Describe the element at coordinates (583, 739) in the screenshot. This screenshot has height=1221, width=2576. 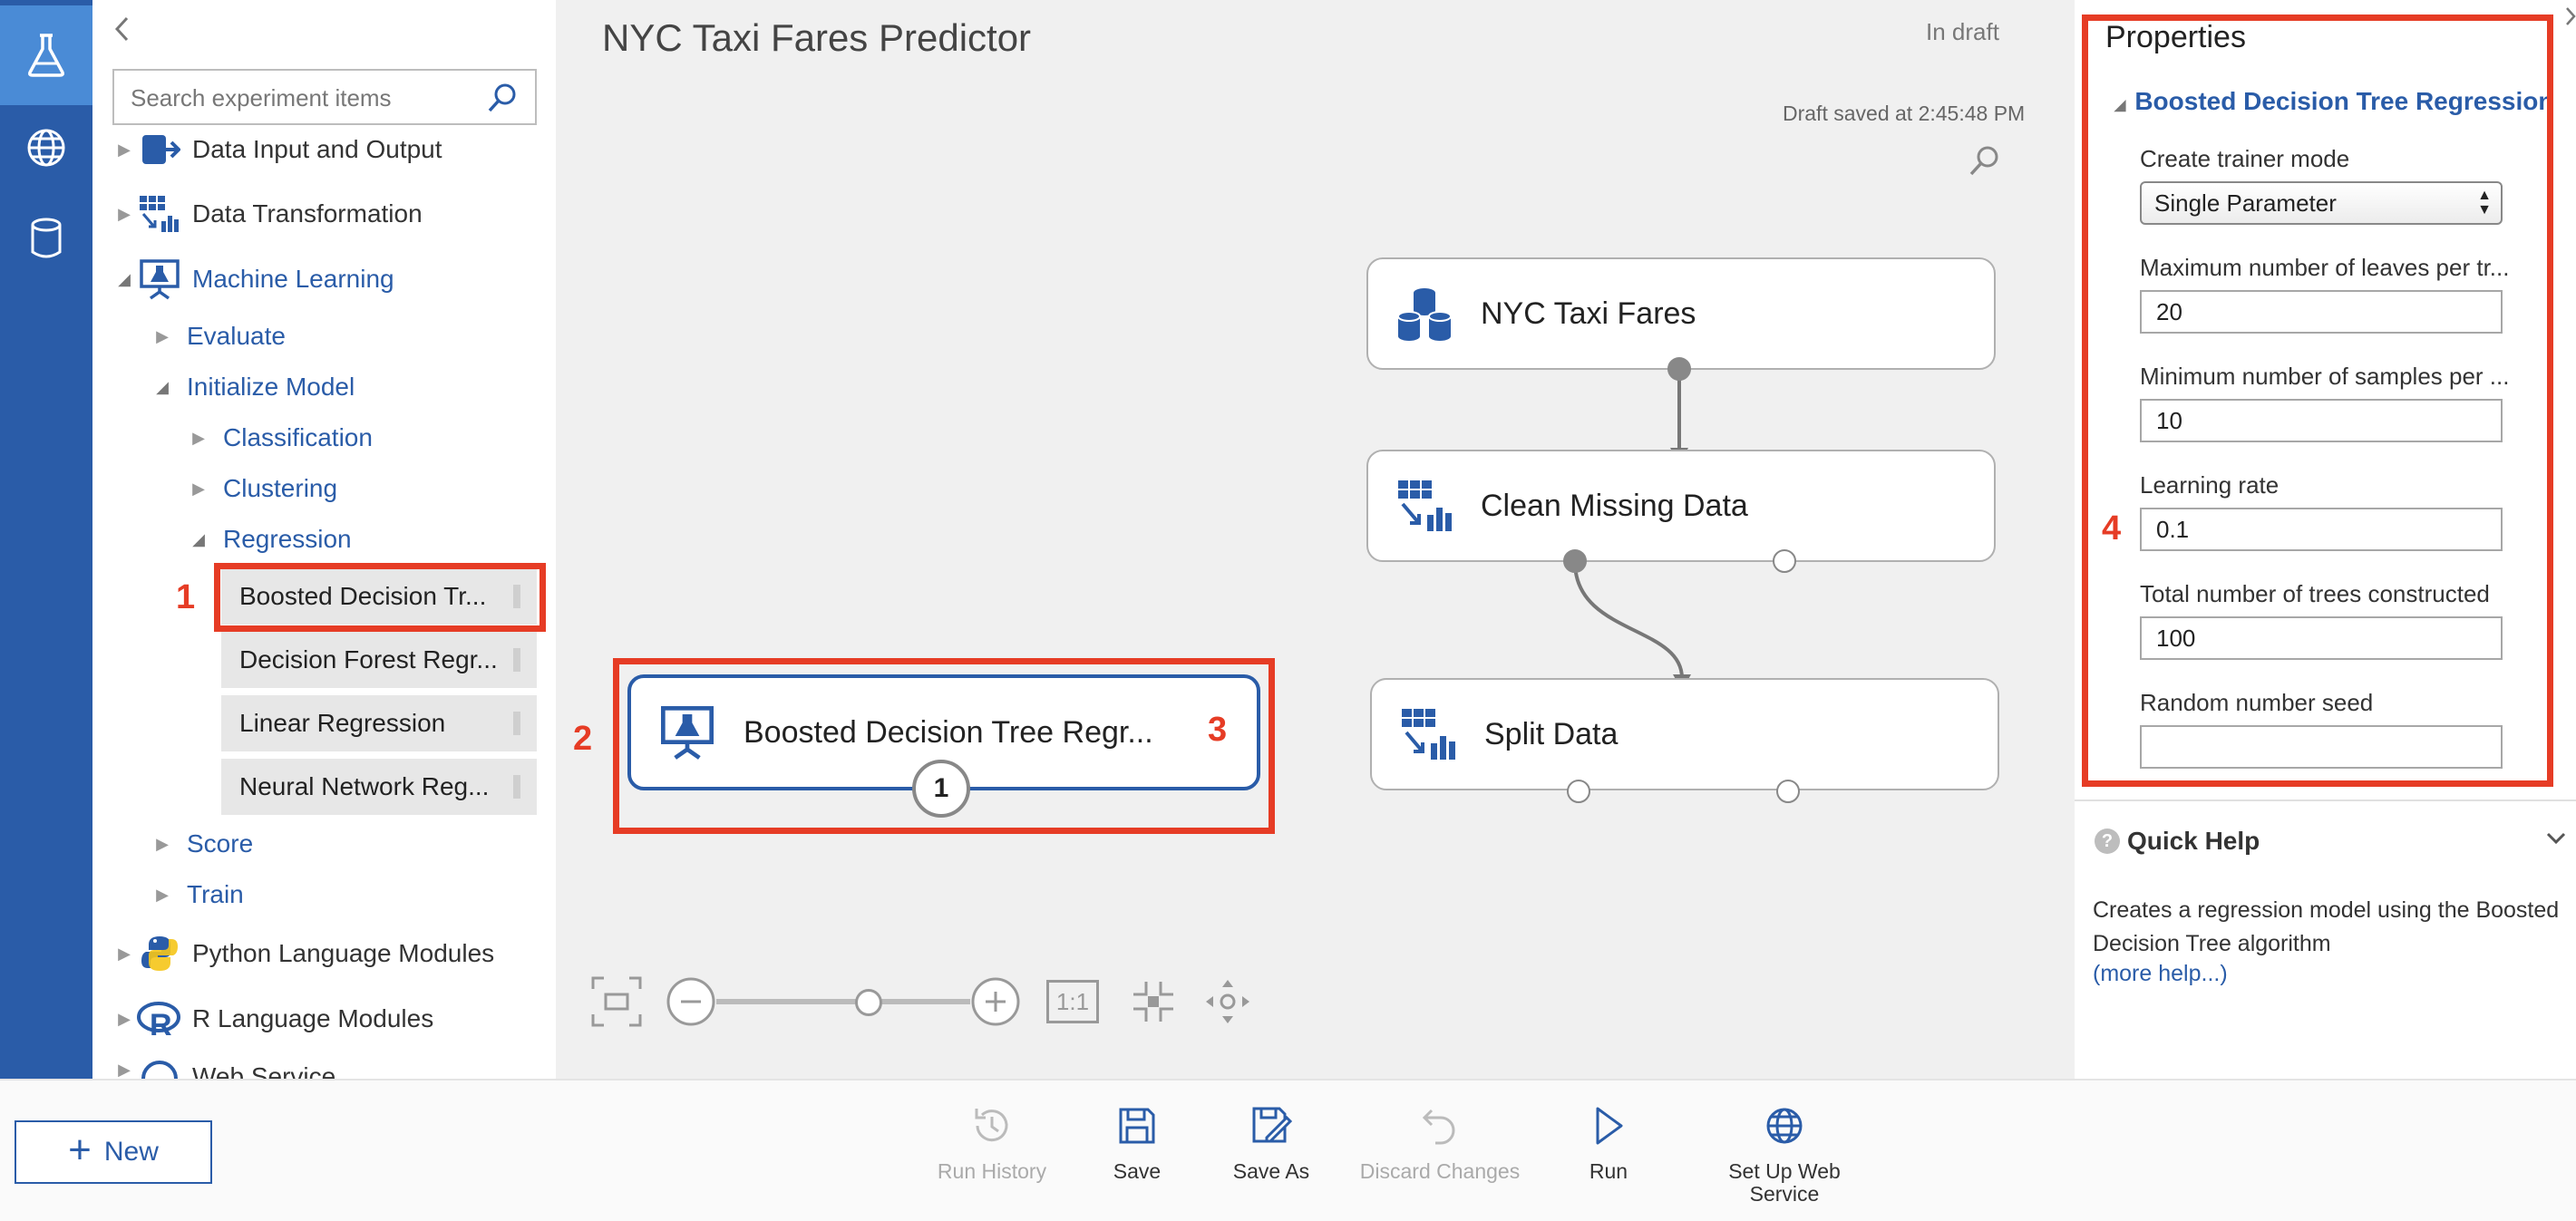
I see `annotation-marker-2: 2` at that location.